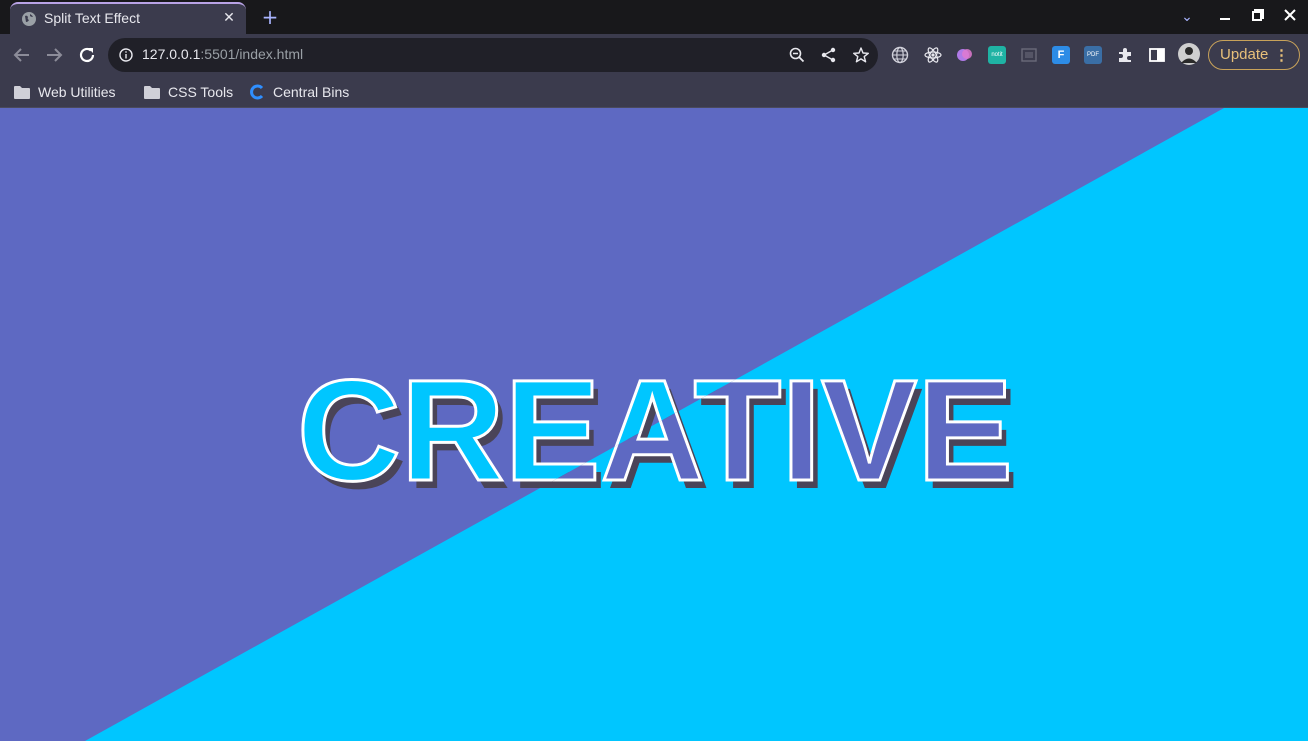 Image resolution: width=1308 pixels, height=741 pixels. I want to click on headline-graphic: CREATIVE CREATIVE CREATIVE, so click(658, 434).